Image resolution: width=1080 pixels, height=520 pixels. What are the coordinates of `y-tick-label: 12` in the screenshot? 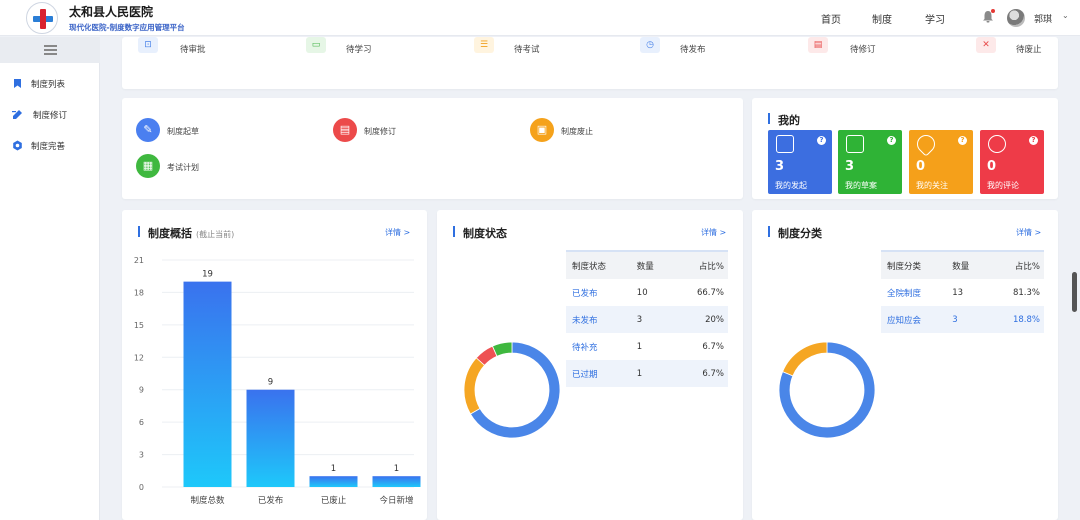 It's located at (139, 357).